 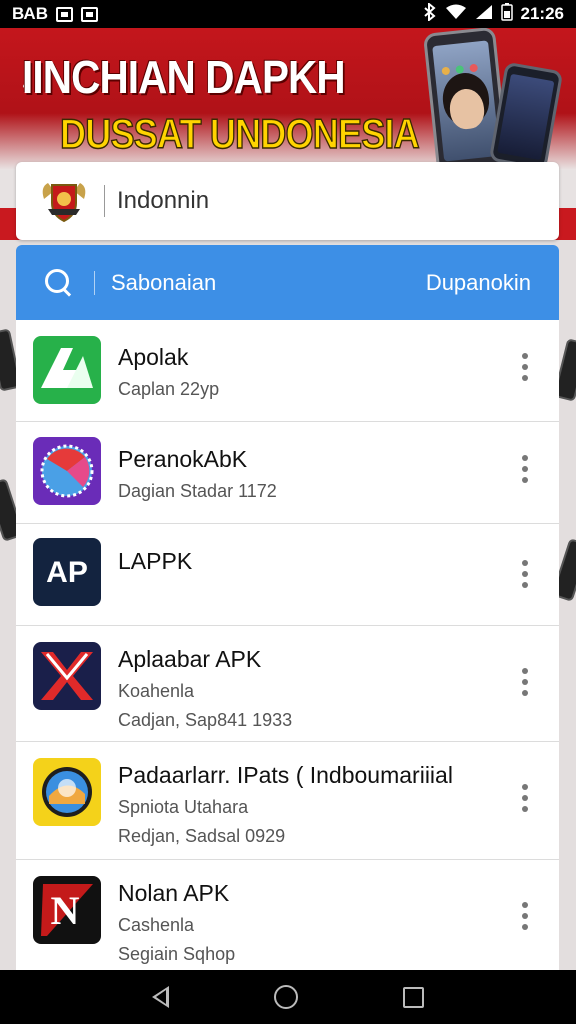 I want to click on app-title: Apolak, so click(x=153, y=357).